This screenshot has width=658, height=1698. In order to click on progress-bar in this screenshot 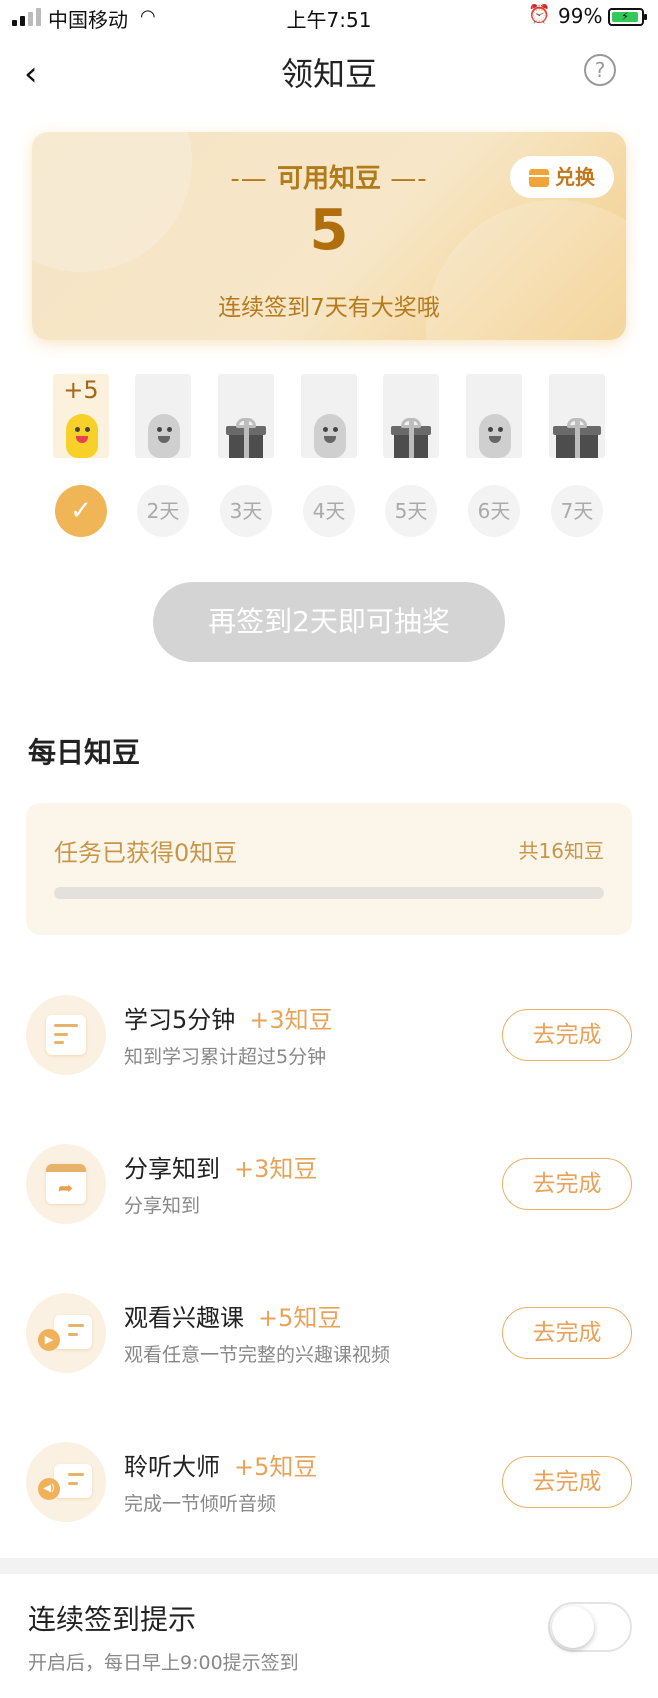, I will do `click(329, 893)`.